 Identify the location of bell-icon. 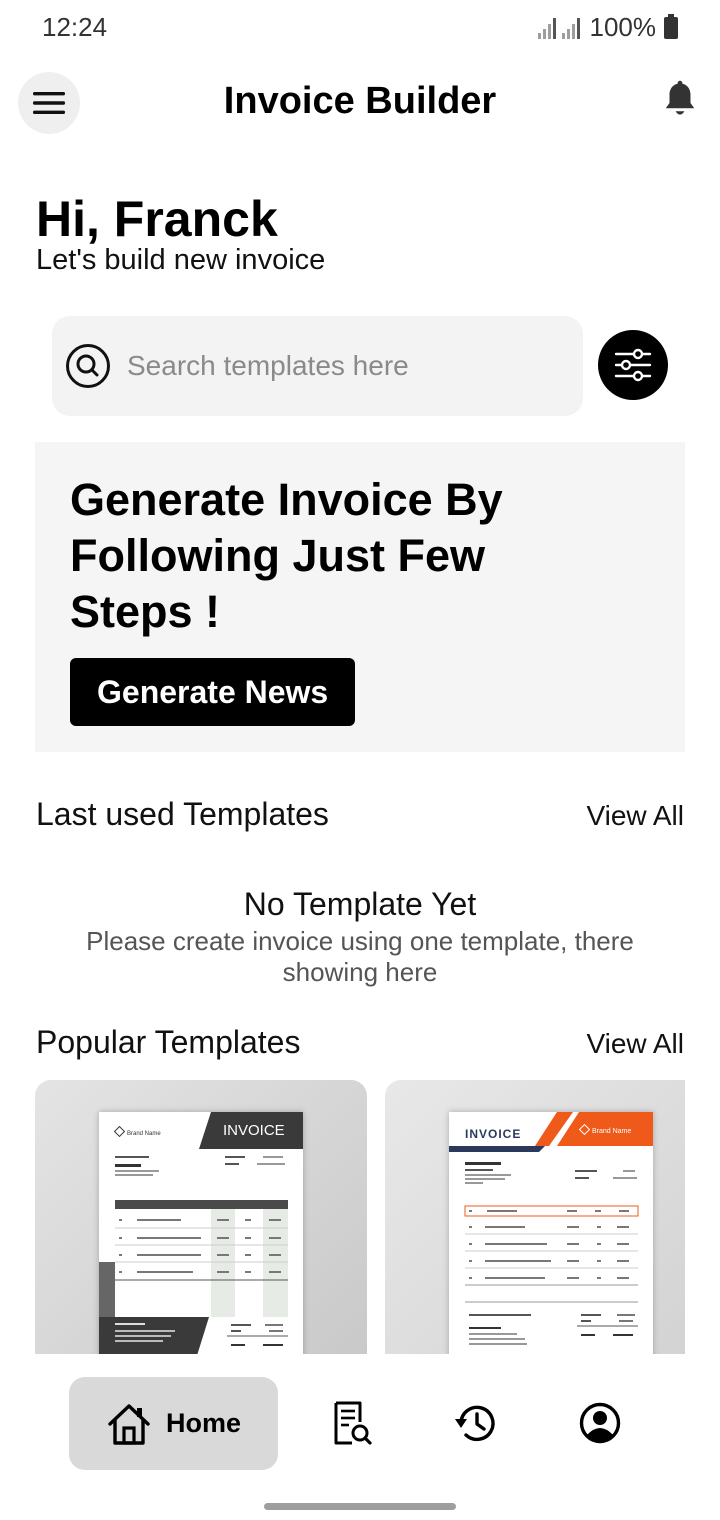
(680, 97).